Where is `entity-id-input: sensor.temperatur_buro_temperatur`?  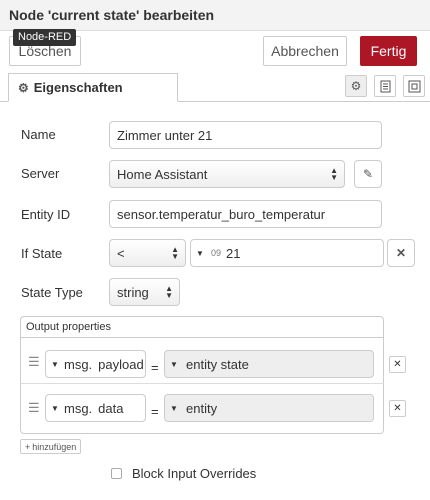 entity-id-input: sensor.temperatur_buro_temperatur is located at coordinates (245, 214).